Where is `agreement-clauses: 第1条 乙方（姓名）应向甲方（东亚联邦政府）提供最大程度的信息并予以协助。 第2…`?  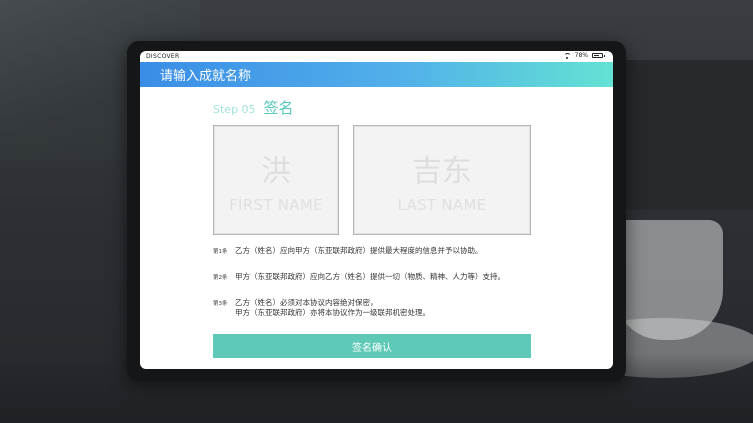 agreement-clauses: 第1条 乙方（姓名）应向甲方（东亚联邦政府）提供最大程度的信息并予以协助。 第2… is located at coordinates (383, 289).